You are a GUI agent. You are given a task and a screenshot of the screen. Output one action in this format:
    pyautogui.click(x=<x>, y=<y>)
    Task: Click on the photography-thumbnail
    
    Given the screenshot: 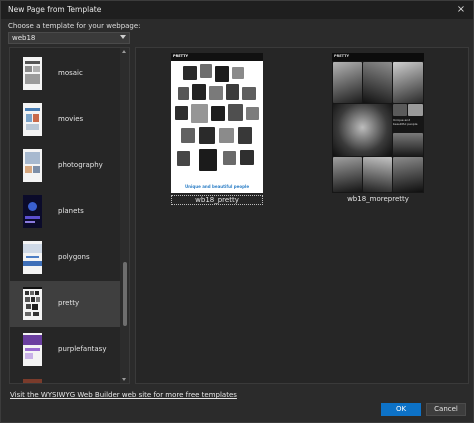 What is the action you would take?
    pyautogui.click(x=32, y=165)
    